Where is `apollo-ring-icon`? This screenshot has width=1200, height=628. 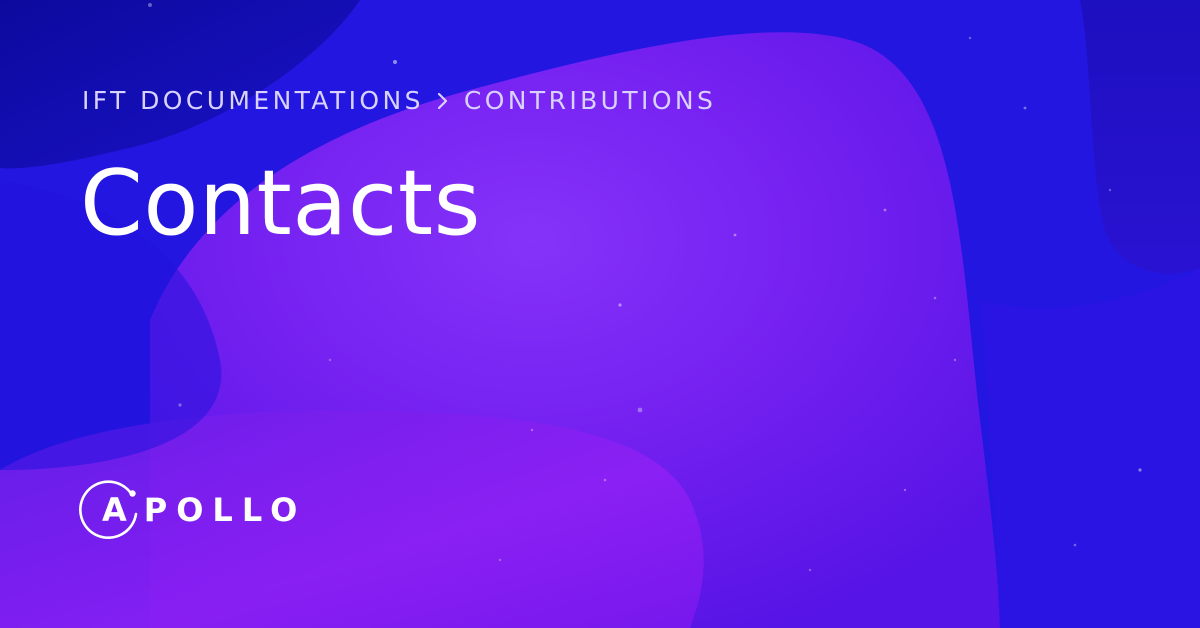
apollo-ring-icon is located at coordinates (108, 510).